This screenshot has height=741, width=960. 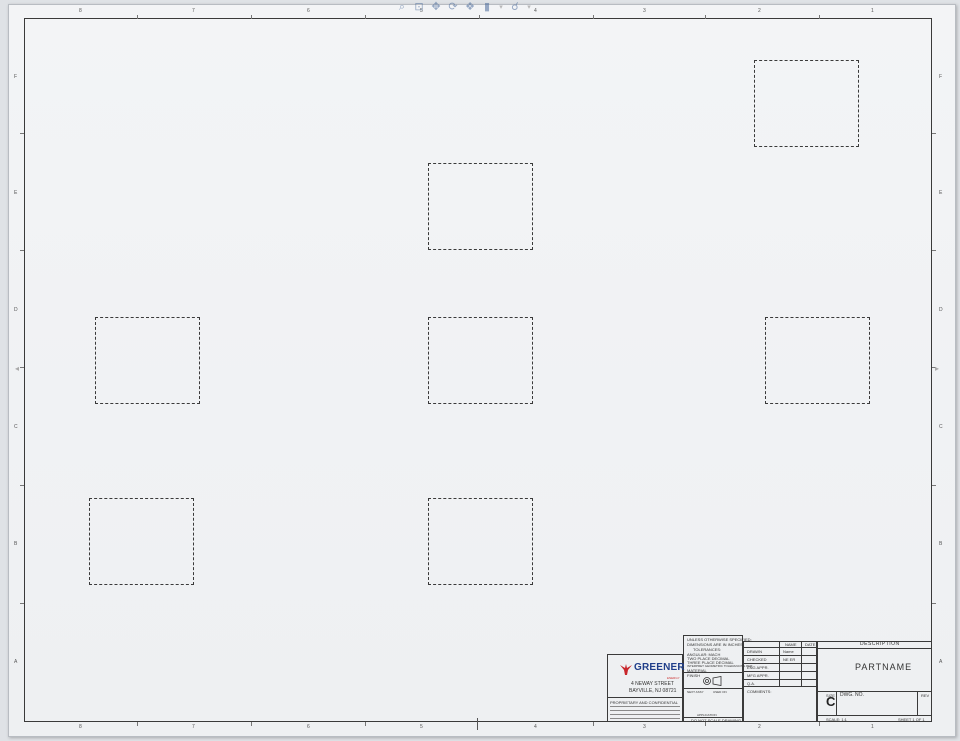 I want to click on zone-label-left: B, so click(x=16, y=544).